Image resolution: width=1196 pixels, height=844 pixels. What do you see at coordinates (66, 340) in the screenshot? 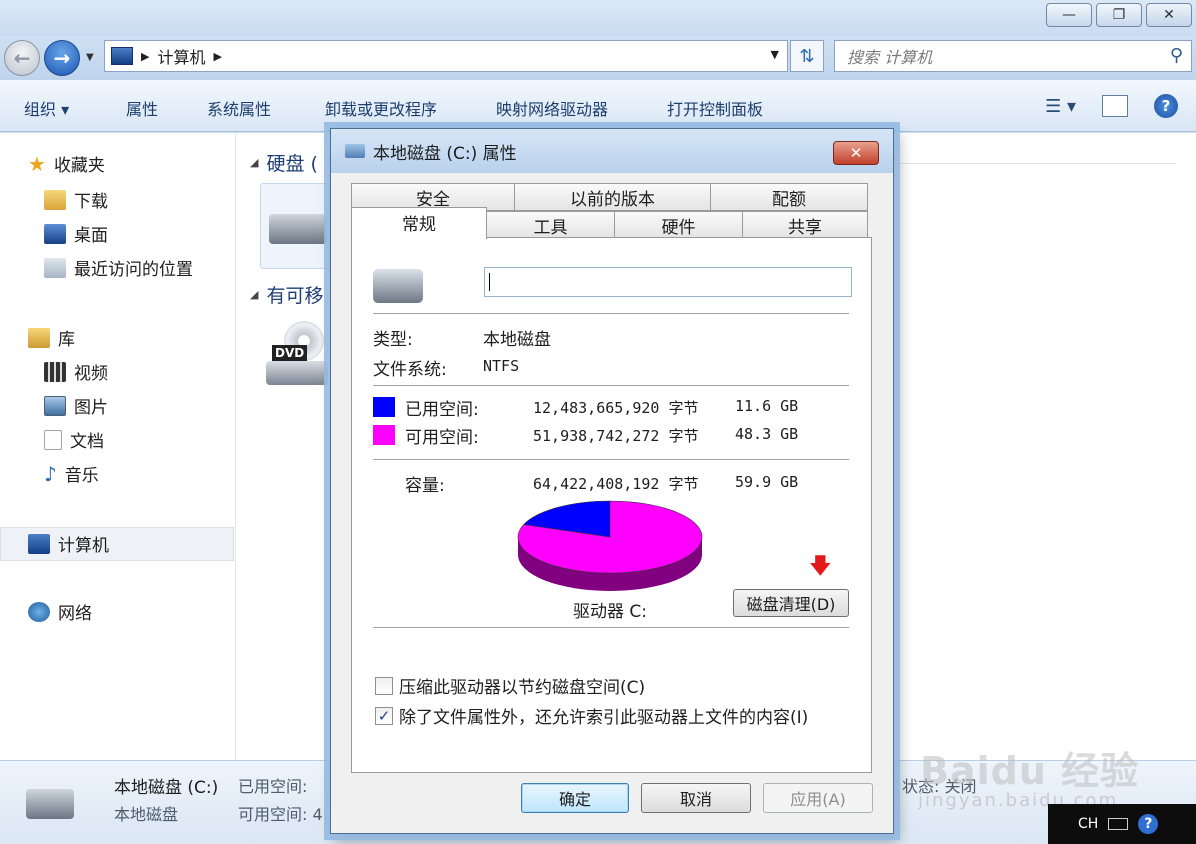
I see `sidebar-item-label: 库` at bounding box center [66, 340].